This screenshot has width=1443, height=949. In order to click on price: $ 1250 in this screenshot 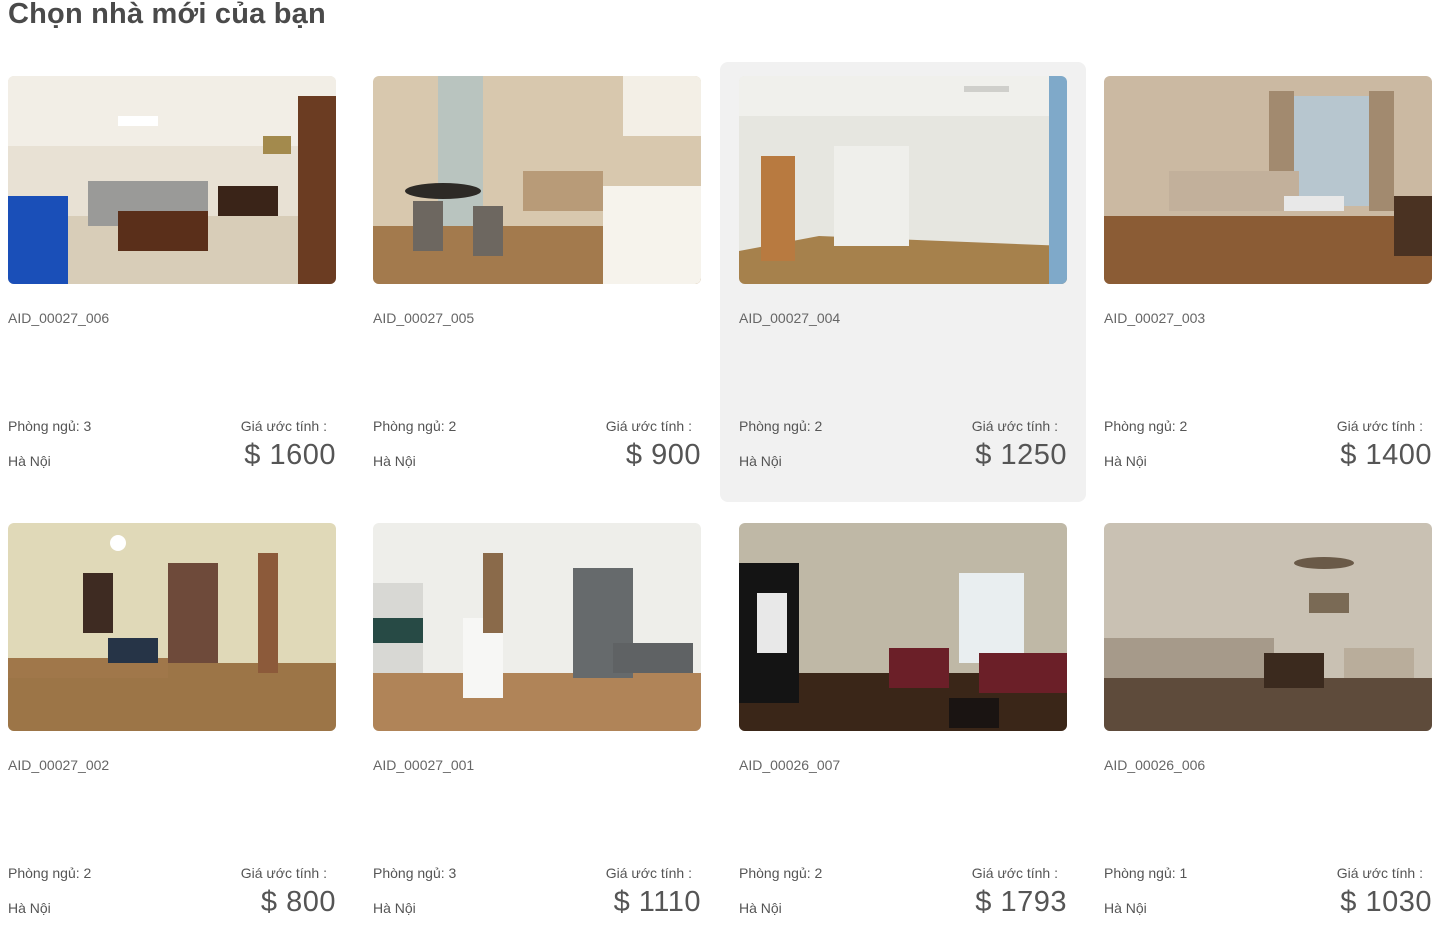, I will do `click(1021, 455)`.